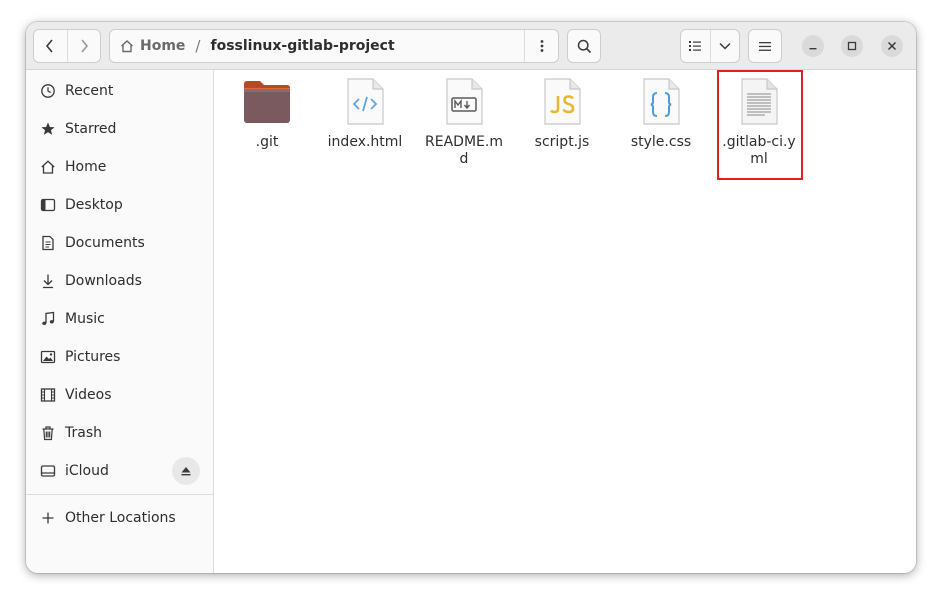  What do you see at coordinates (661, 102) in the screenshot?
I see `css-file-icon` at bounding box center [661, 102].